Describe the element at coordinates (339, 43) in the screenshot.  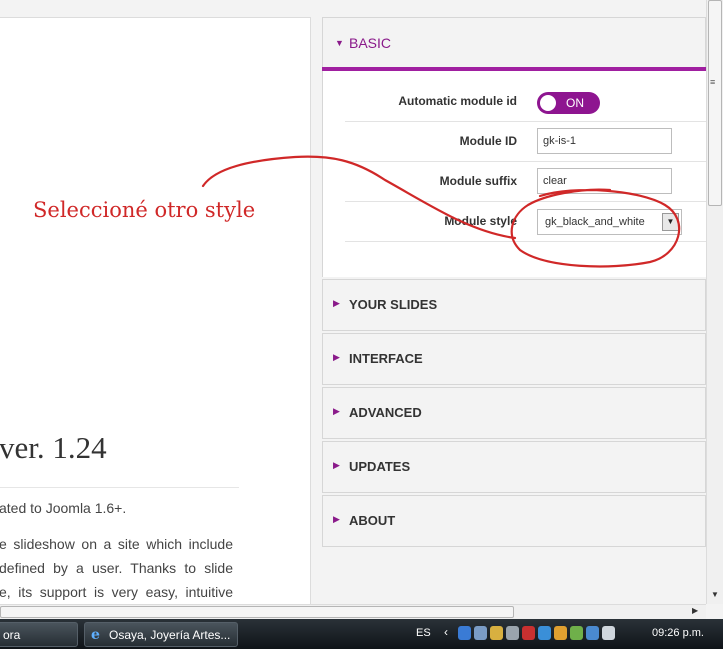
I see `caret-down-icon: ▼` at that location.